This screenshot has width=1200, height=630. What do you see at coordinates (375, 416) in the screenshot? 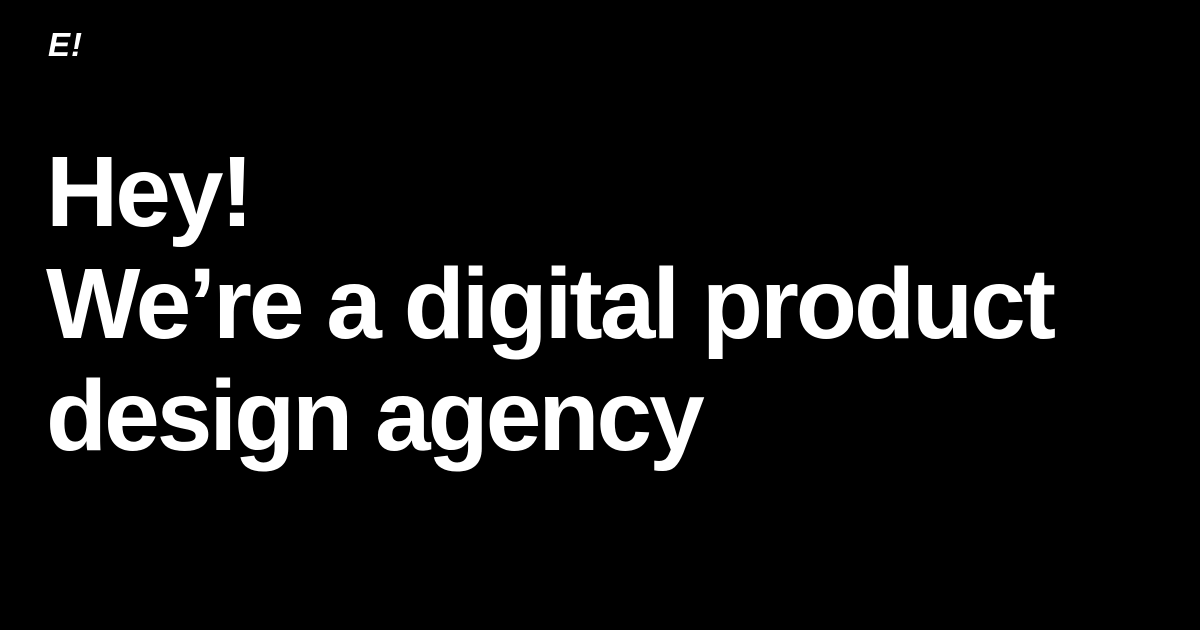
I see `headline-line-3: design agency` at bounding box center [375, 416].